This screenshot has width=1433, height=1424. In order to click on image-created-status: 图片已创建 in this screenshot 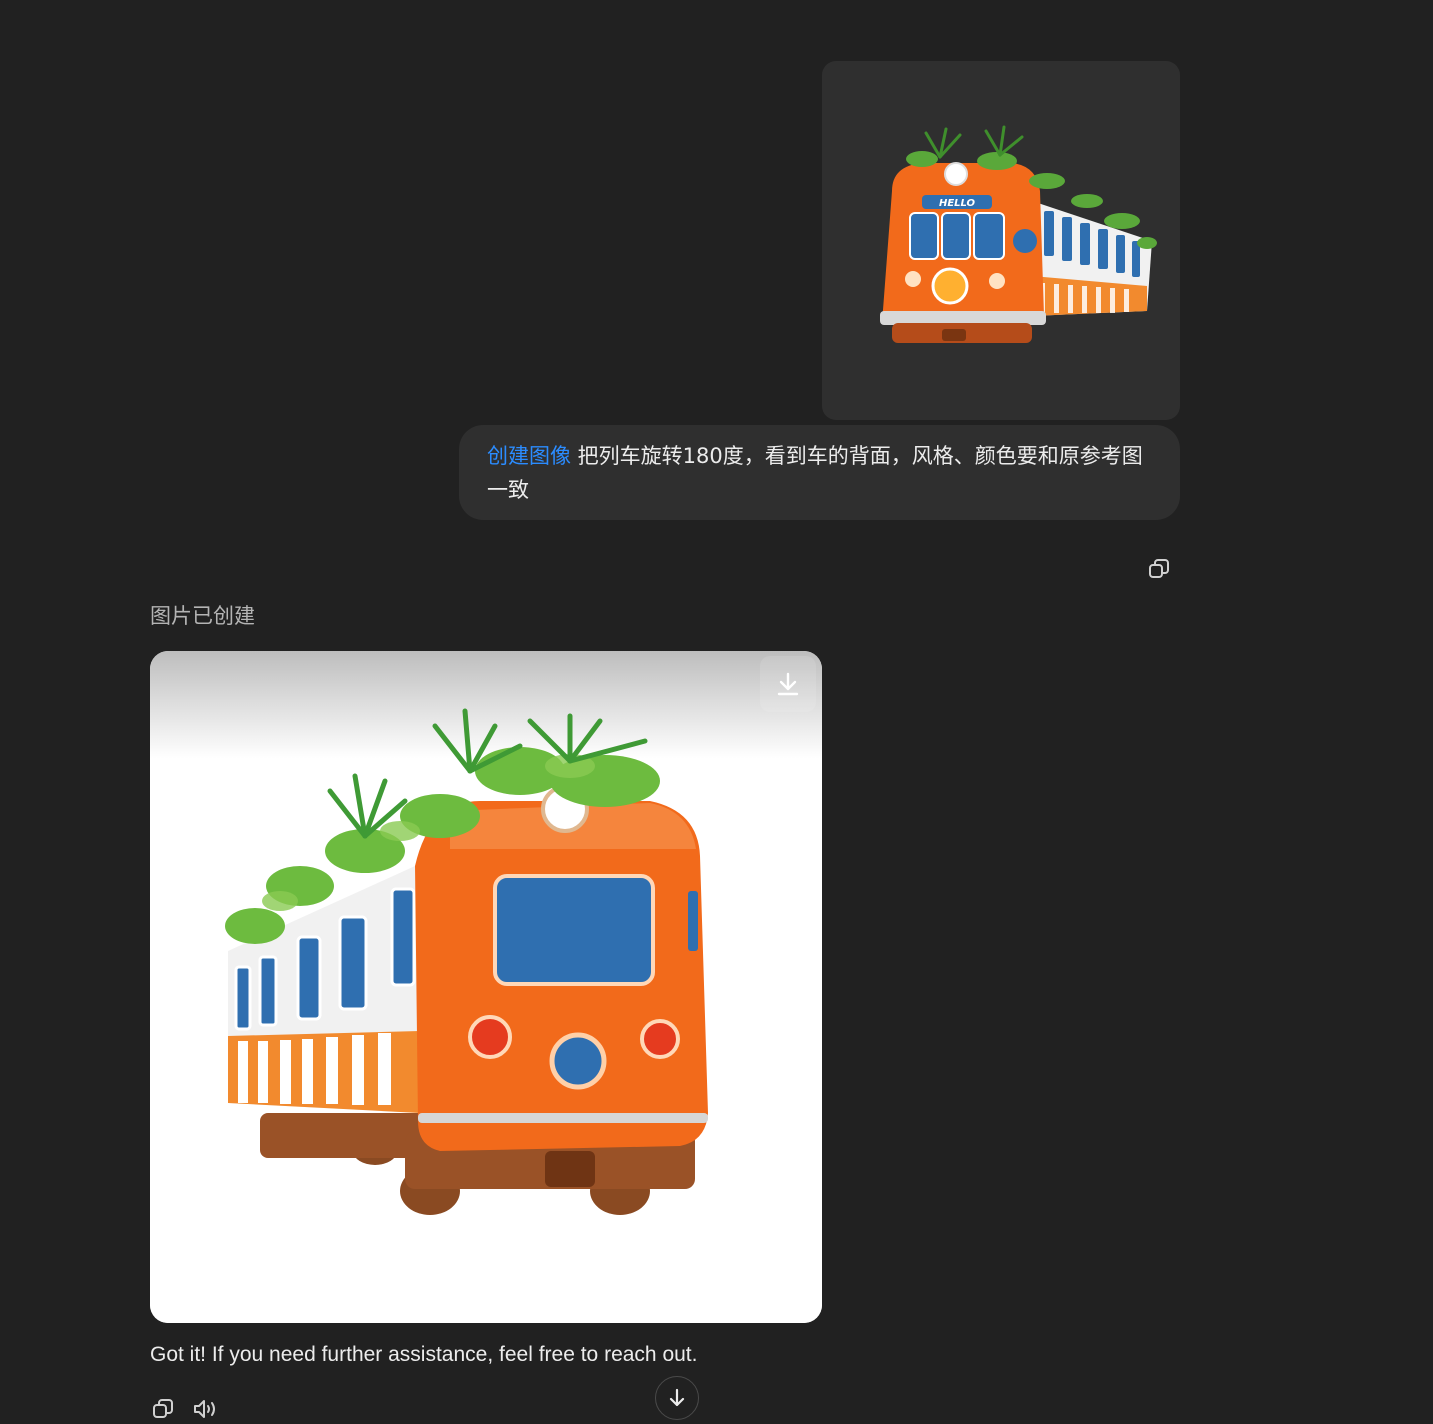, I will do `click(202, 616)`.